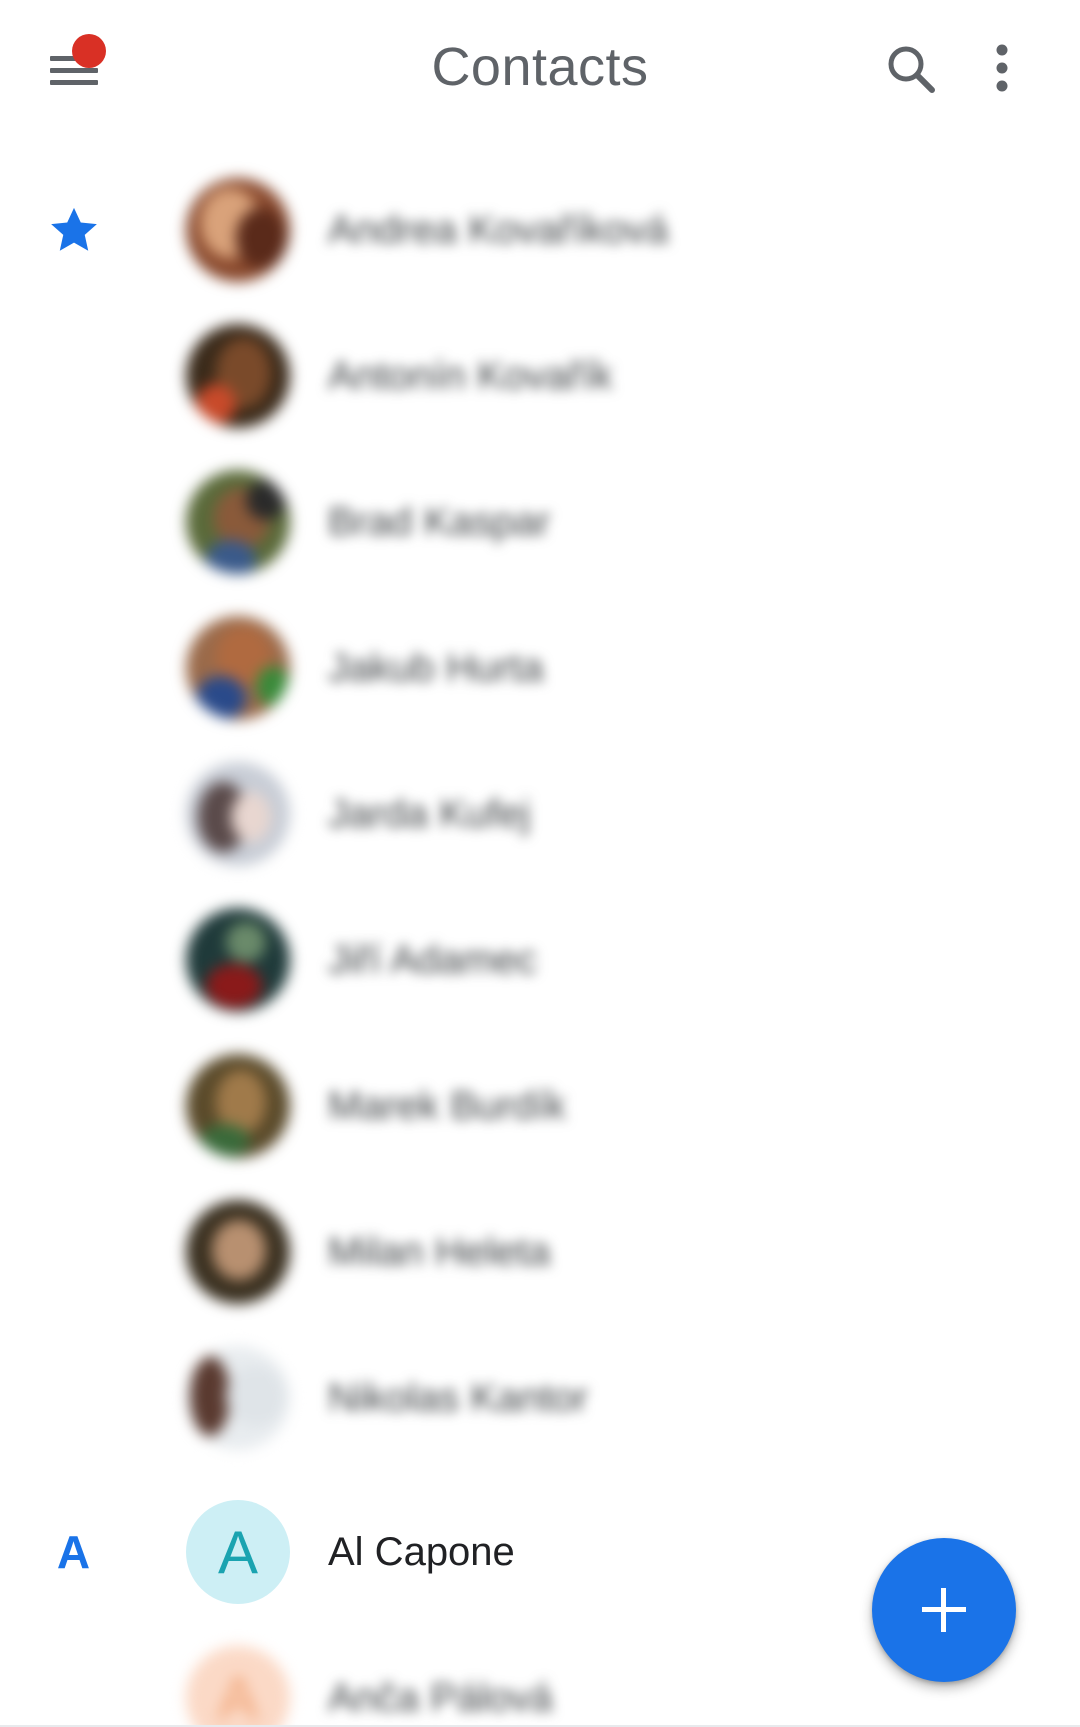 The height and width of the screenshot is (1727, 1080). What do you see at coordinates (432, 960) in the screenshot?
I see `contact-name: Jiří Adamec` at bounding box center [432, 960].